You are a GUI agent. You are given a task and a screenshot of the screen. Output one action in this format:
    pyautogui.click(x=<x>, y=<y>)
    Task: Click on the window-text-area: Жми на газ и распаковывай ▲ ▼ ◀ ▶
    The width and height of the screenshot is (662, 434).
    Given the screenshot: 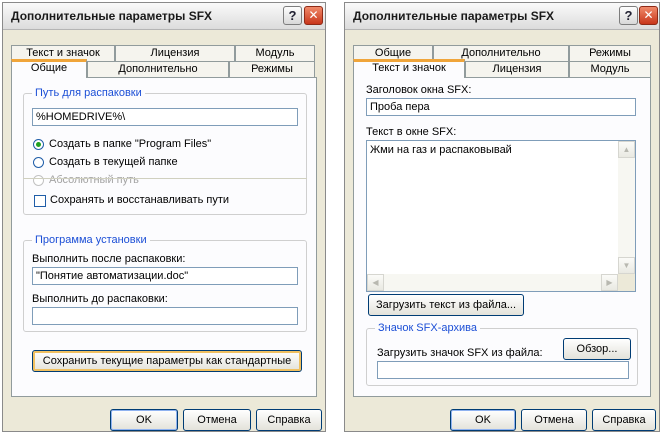 What is the action you would take?
    pyautogui.click(x=501, y=216)
    